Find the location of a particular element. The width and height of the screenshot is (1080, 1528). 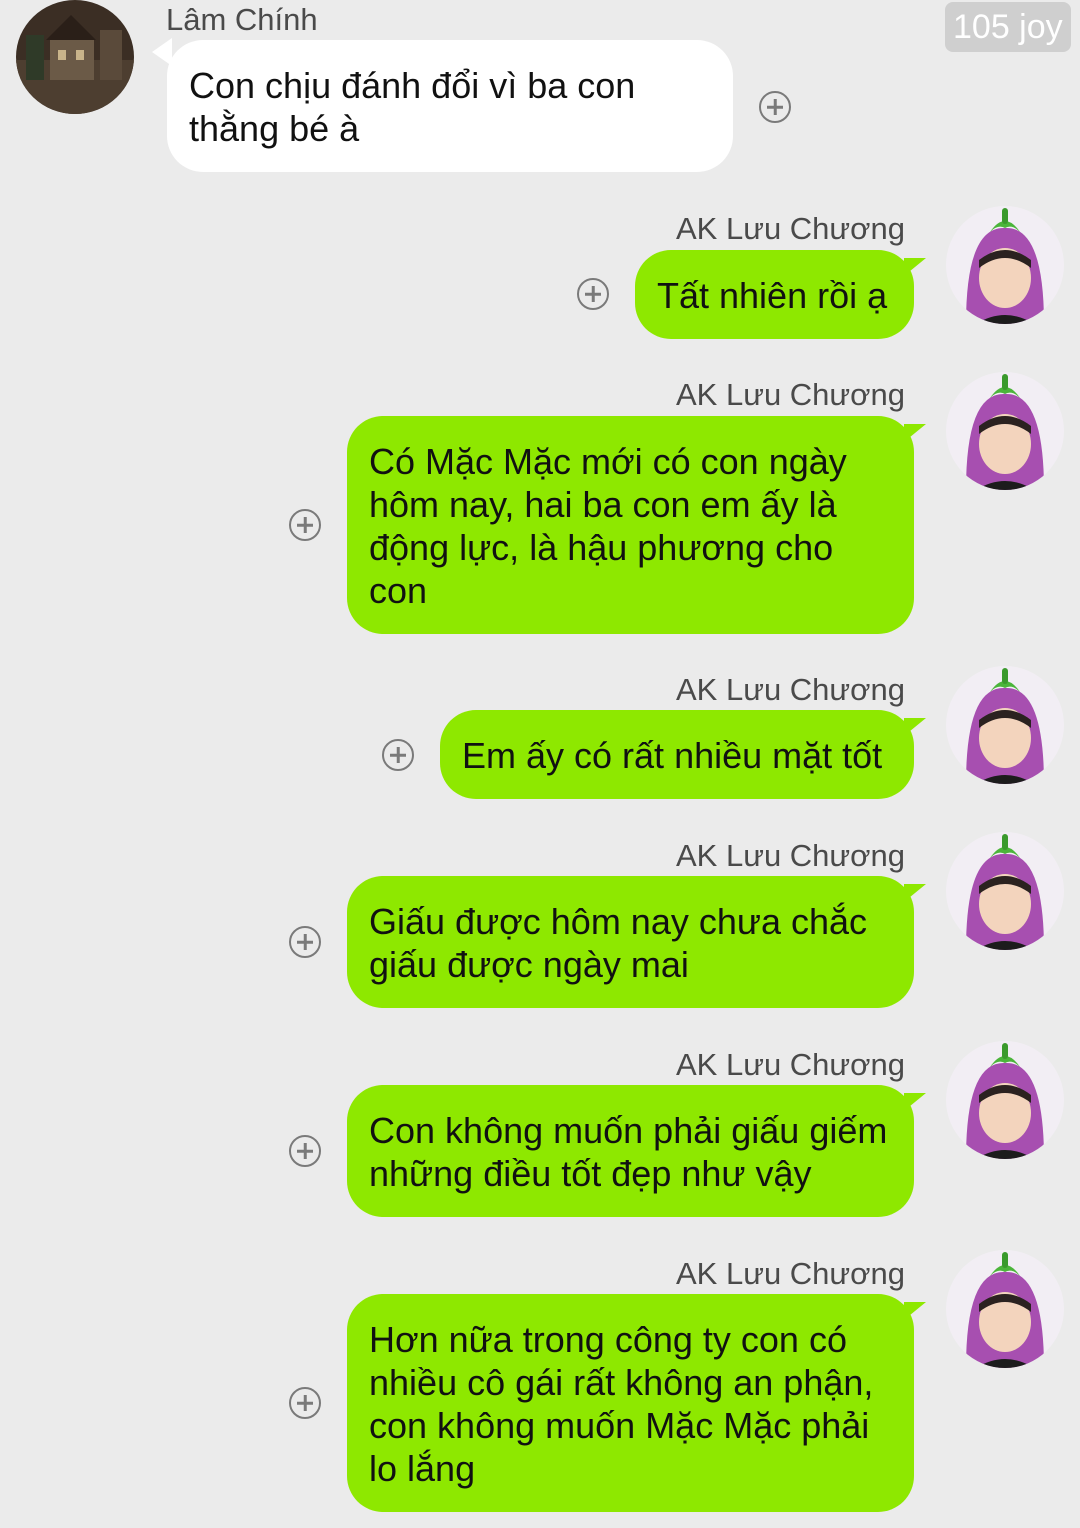

message-bubble-incoming: Con chịu đánh đổi vì ba con thằng bé à is located at coordinates (450, 106).